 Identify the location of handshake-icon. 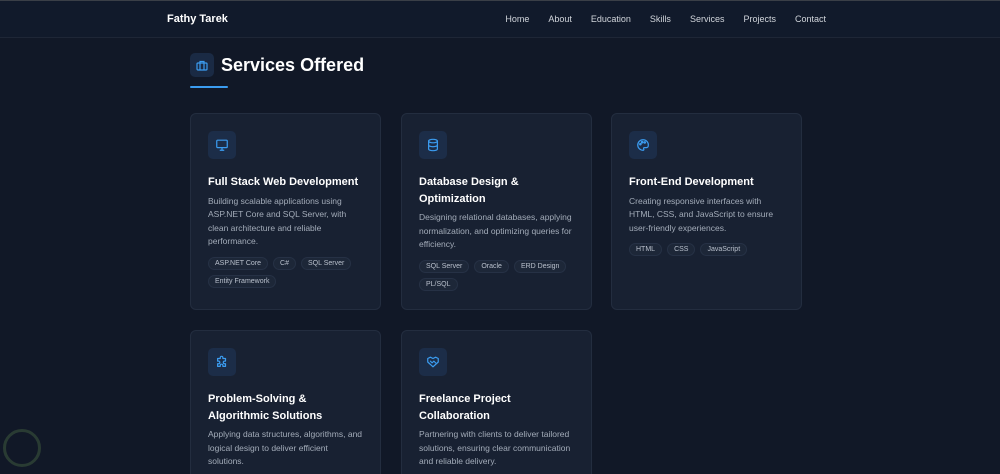
(433, 362).